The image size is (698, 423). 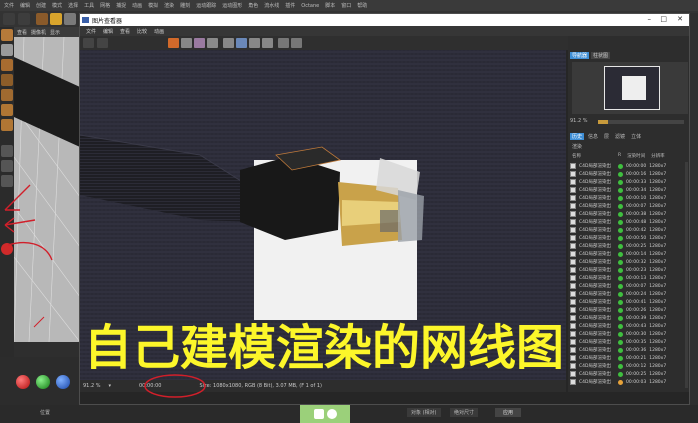 What do you see at coordinates (41, 5) in the screenshot?
I see `menu-item: 创建` at bounding box center [41, 5].